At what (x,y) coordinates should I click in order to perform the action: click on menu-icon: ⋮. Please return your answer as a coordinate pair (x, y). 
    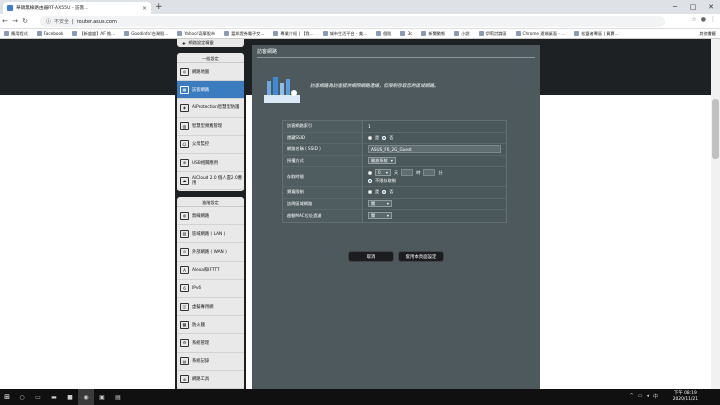
    Looking at the image, I should click on (713, 19).